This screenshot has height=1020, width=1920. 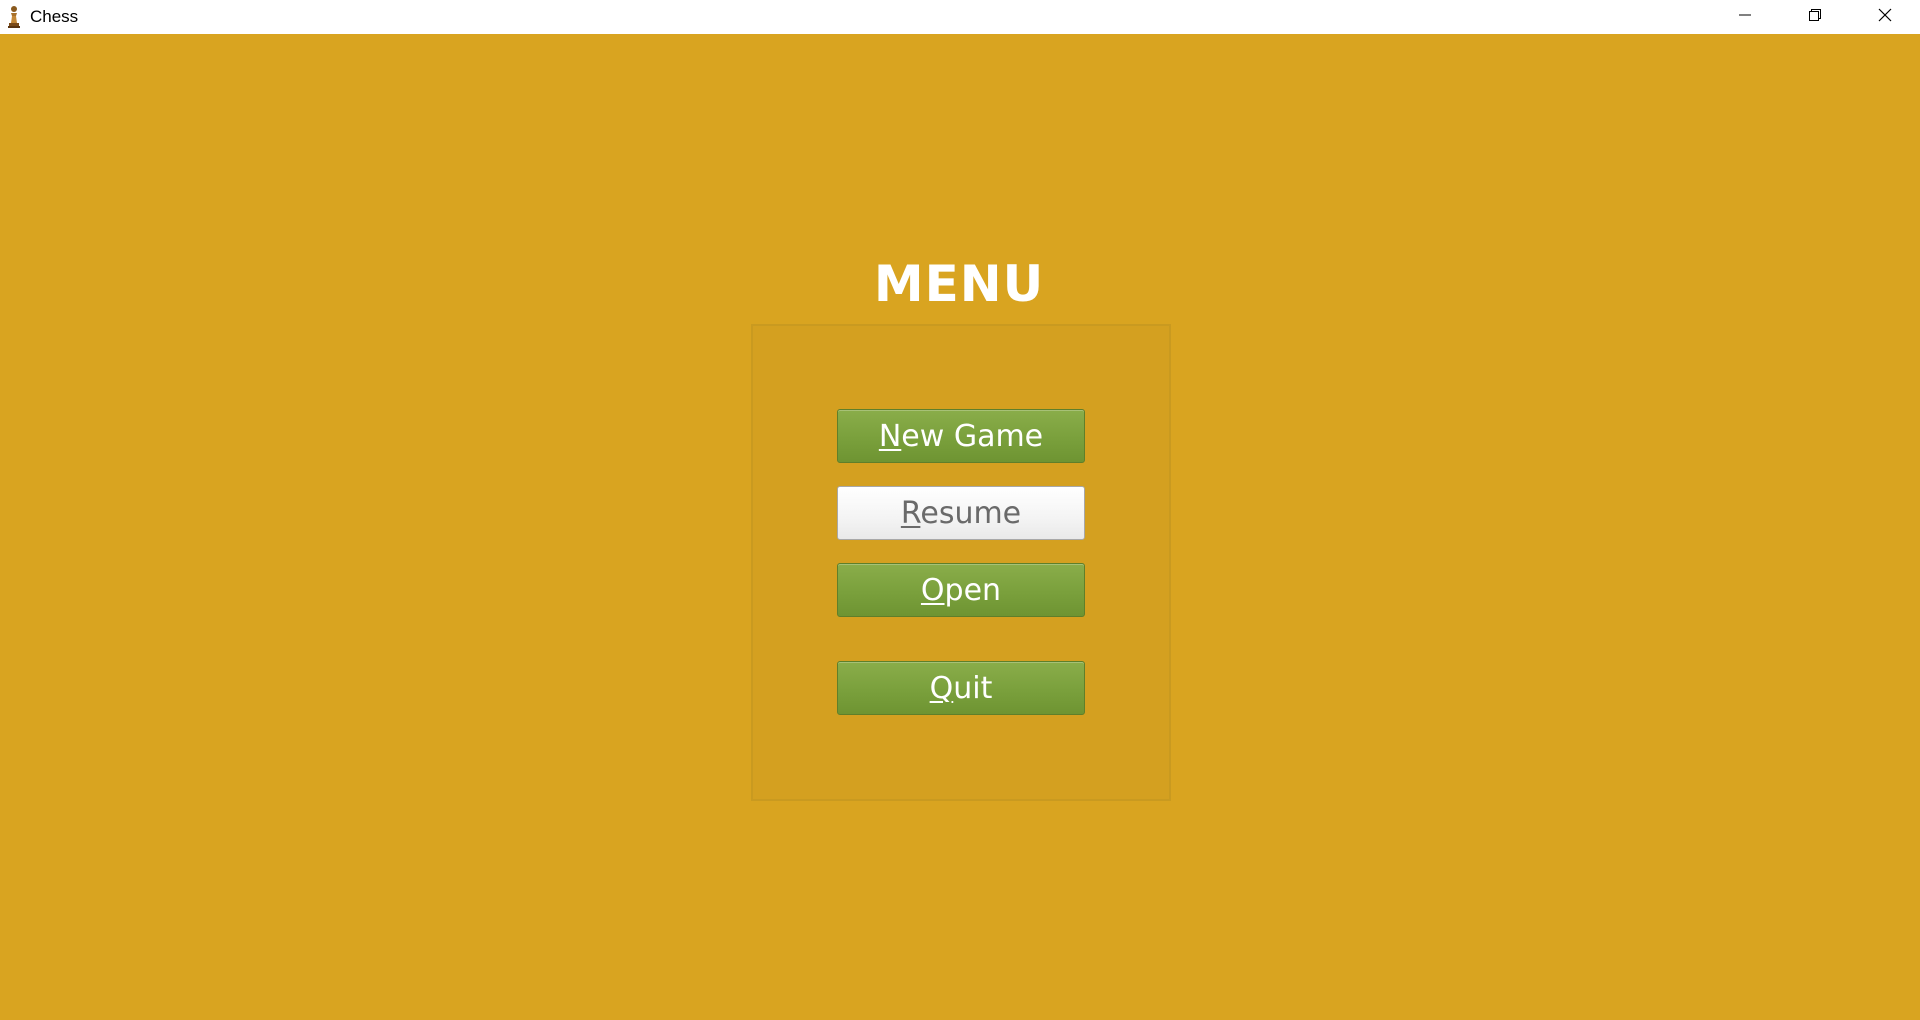 I want to click on menu-title: MENU, so click(x=959, y=284).